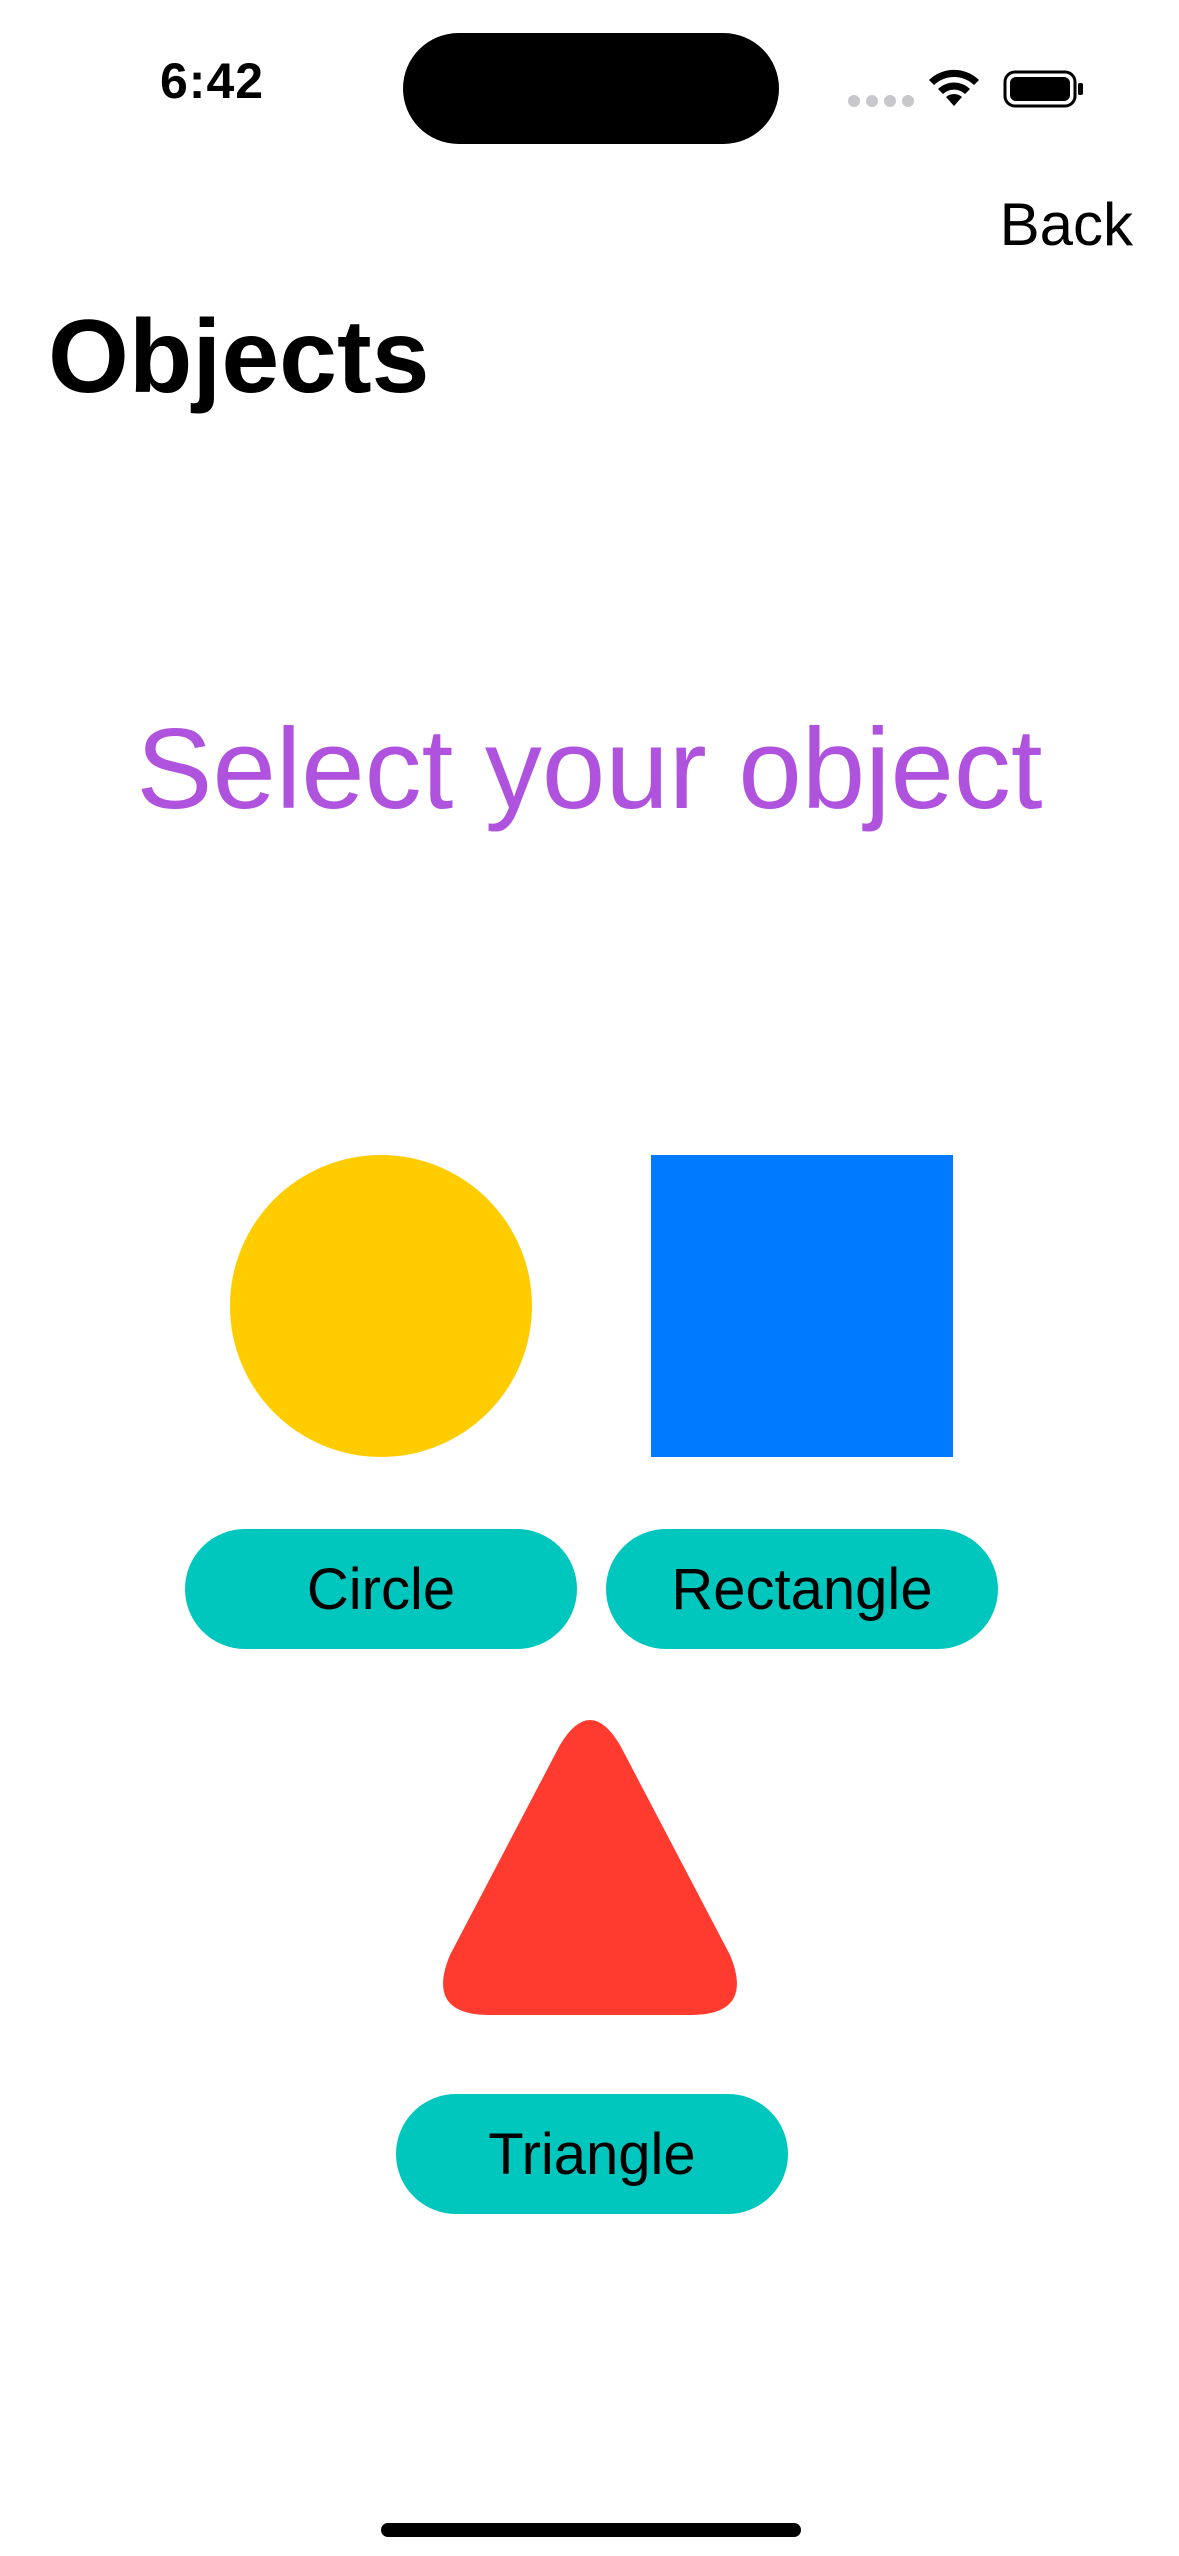 The image size is (1179, 2556). Describe the element at coordinates (802, 1306) in the screenshot. I see `rectangle-shape` at that location.